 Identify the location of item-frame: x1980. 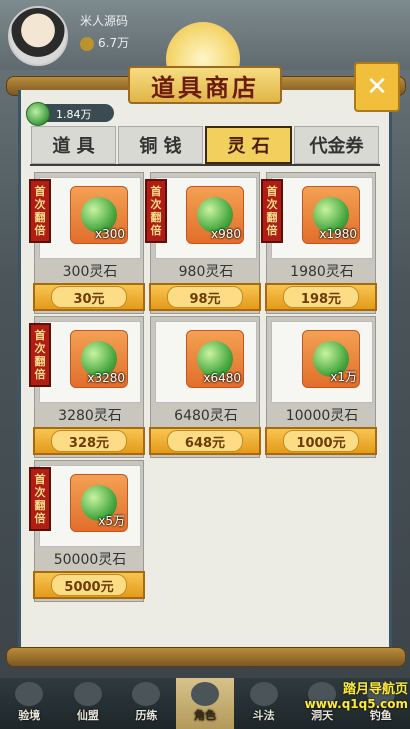
(322, 218).